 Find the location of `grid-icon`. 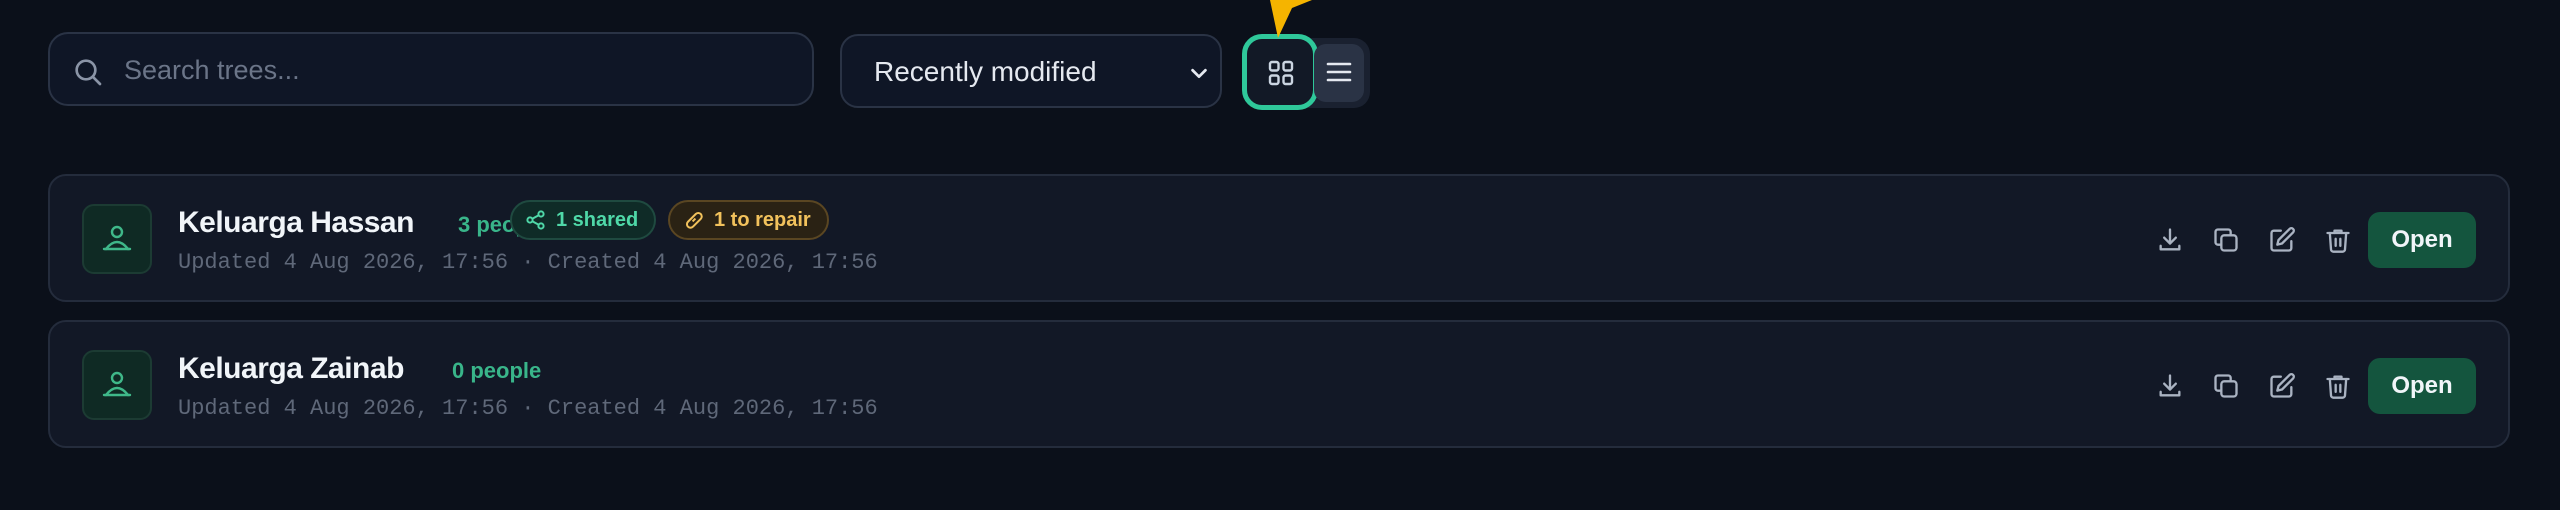

grid-icon is located at coordinates (1281, 73).